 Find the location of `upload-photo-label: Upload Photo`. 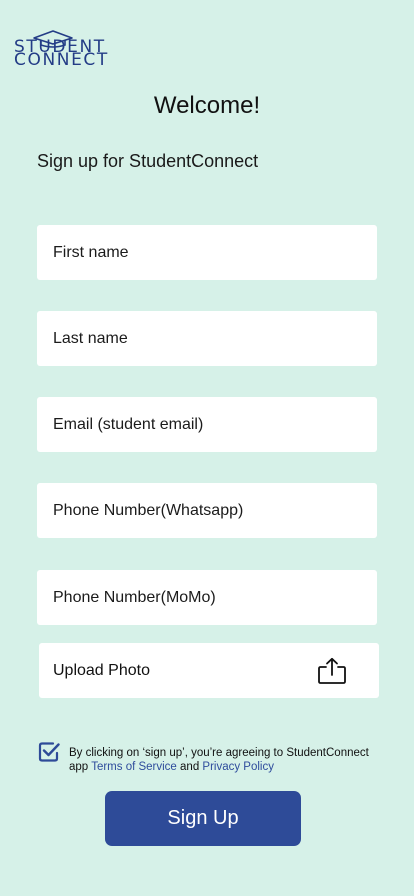

upload-photo-label: Upload Photo is located at coordinates (101, 670).